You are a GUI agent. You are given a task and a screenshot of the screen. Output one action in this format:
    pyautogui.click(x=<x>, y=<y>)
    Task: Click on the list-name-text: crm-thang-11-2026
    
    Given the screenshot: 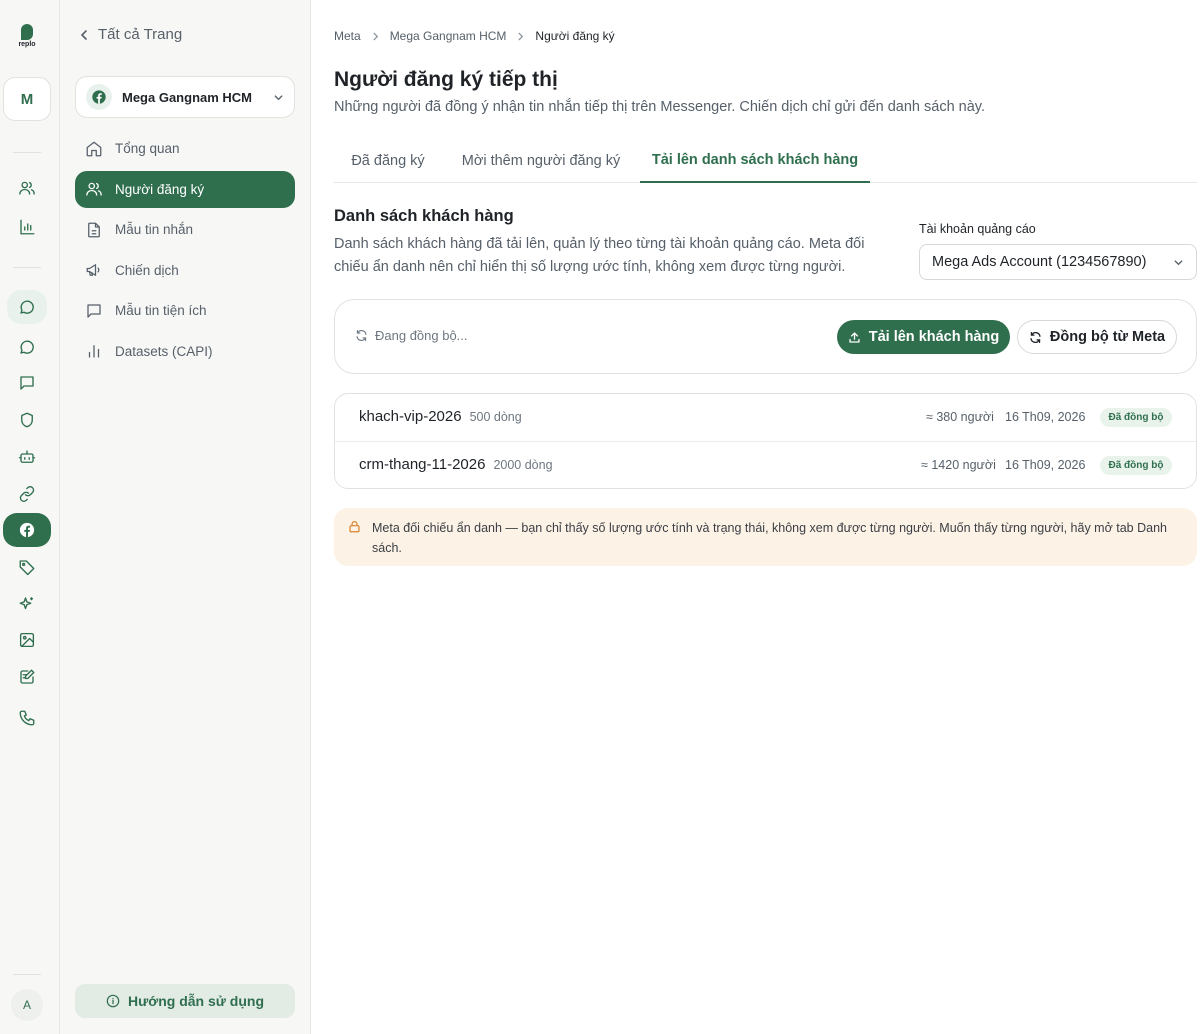 What is the action you would take?
    pyautogui.click(x=422, y=464)
    